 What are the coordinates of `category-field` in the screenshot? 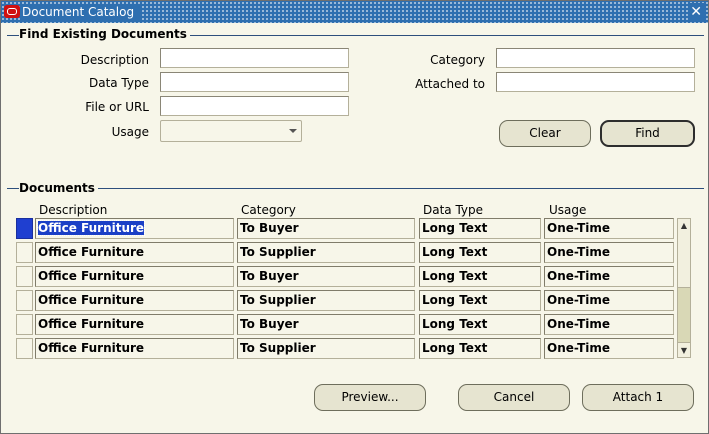 It's located at (595, 58).